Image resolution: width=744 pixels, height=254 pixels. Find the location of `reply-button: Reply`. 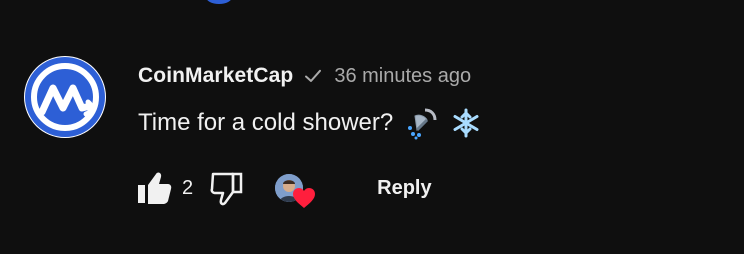

reply-button: Reply is located at coordinates (404, 188).